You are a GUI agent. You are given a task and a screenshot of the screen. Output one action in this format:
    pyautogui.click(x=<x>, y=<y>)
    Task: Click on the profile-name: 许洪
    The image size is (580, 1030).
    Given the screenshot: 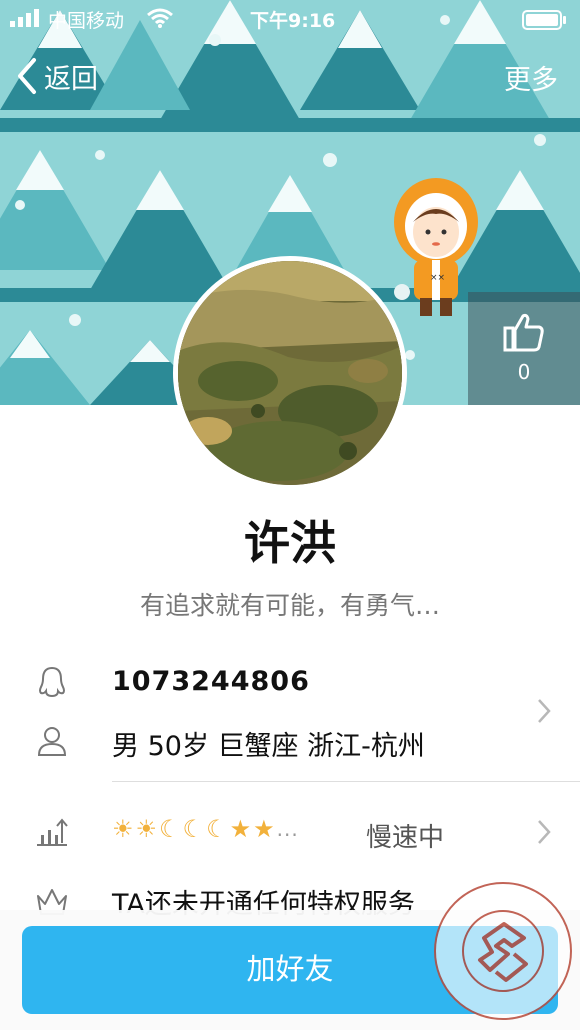 What is the action you would take?
    pyautogui.click(x=290, y=543)
    